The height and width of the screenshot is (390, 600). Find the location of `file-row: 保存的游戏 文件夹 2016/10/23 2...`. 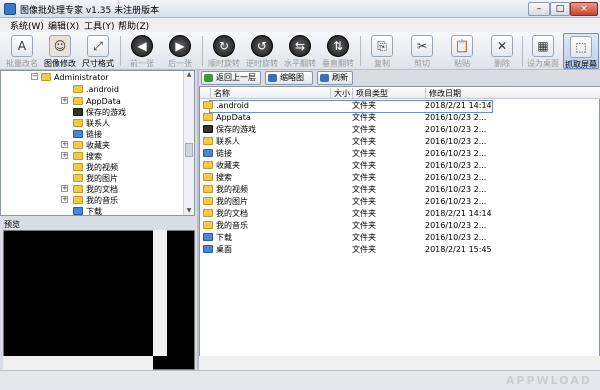

file-row: 保存的游戏 文件夹 2016/10/23 2... is located at coordinates (400, 130).